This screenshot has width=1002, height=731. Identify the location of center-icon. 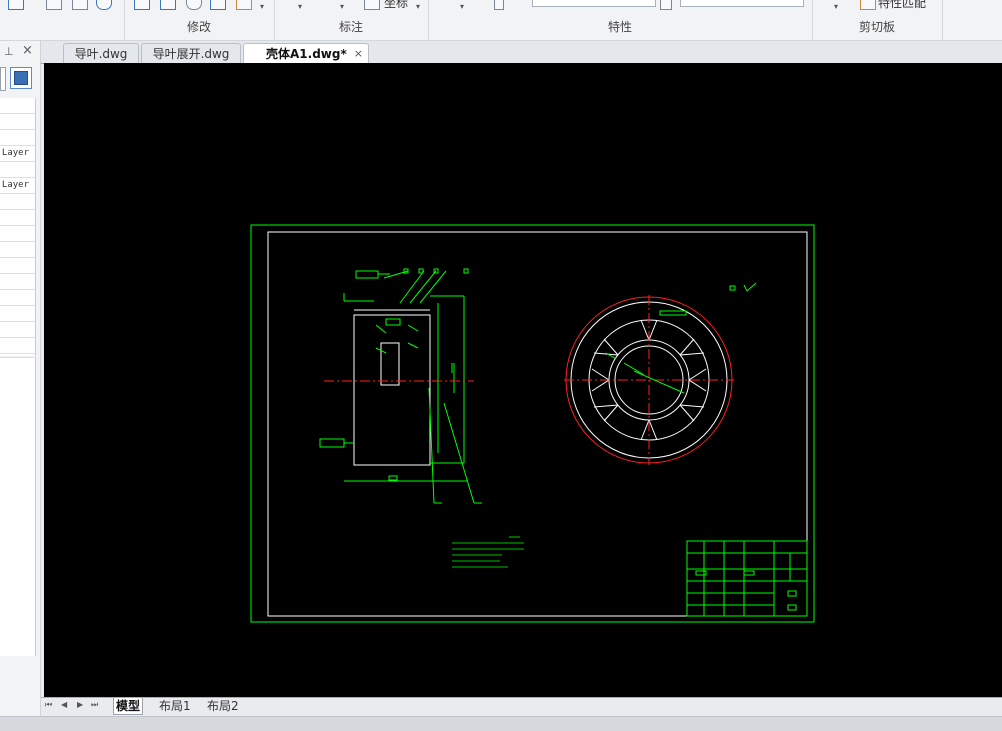
(194, 5).